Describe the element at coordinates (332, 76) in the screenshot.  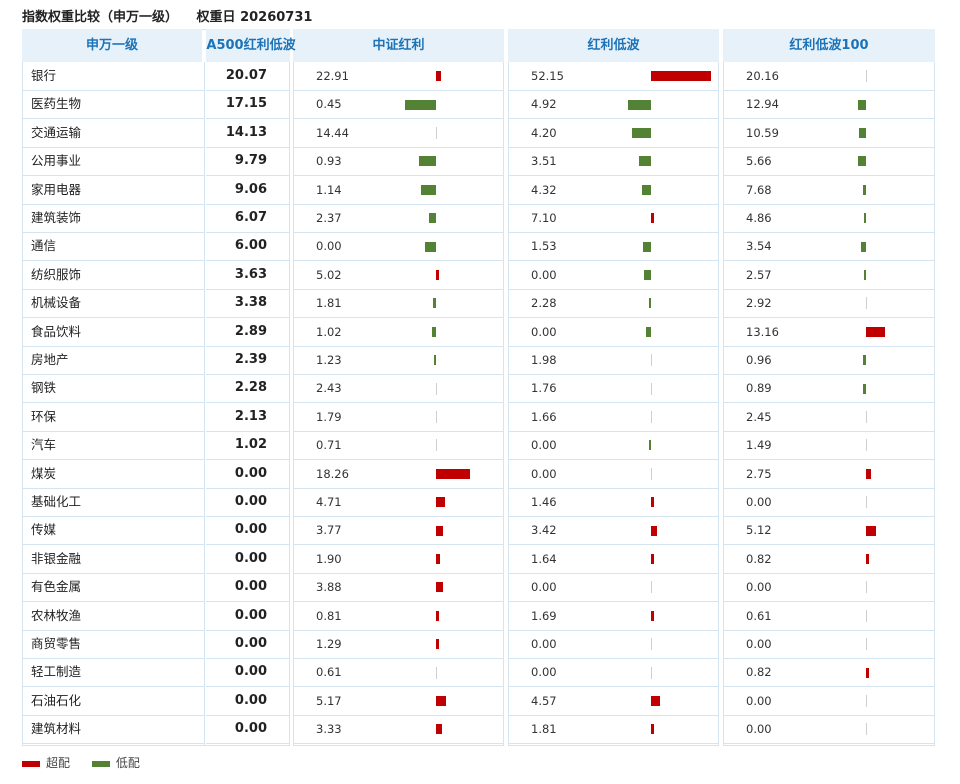
I see `zzhl-weight: 22.91` at that location.